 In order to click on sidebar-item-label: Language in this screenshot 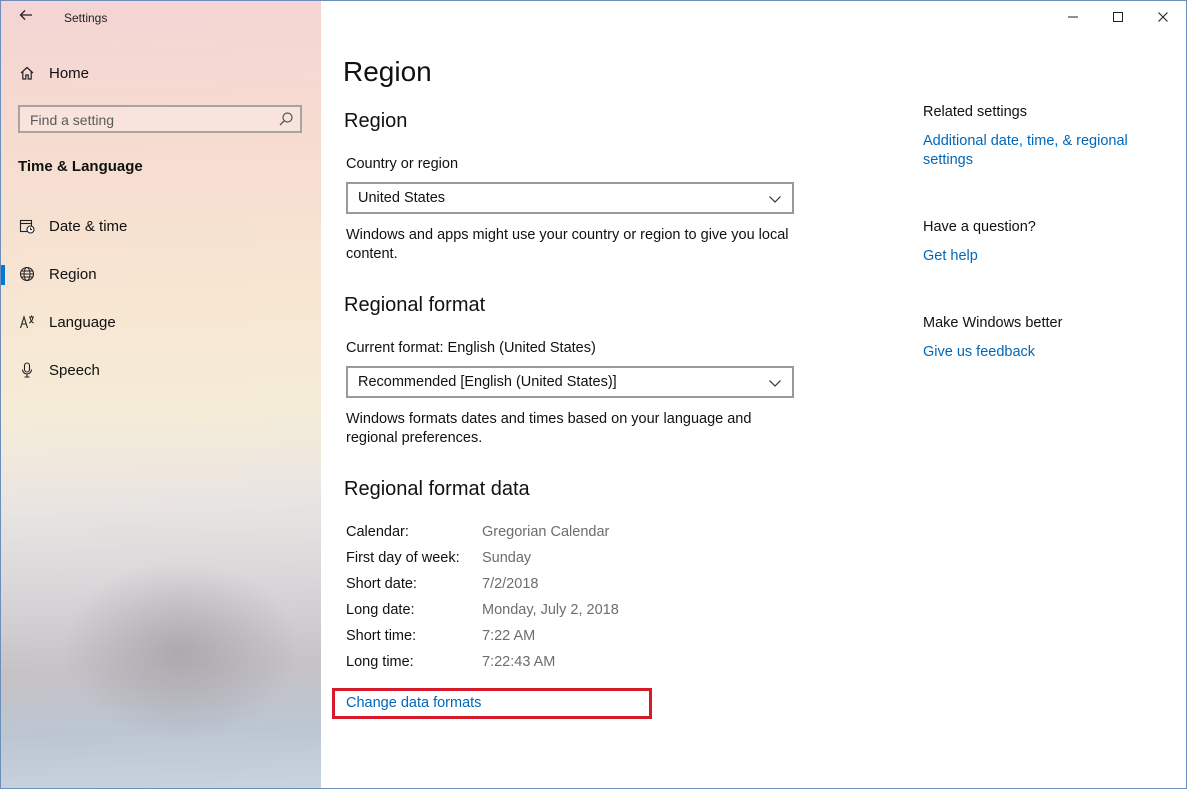, I will do `click(82, 322)`.